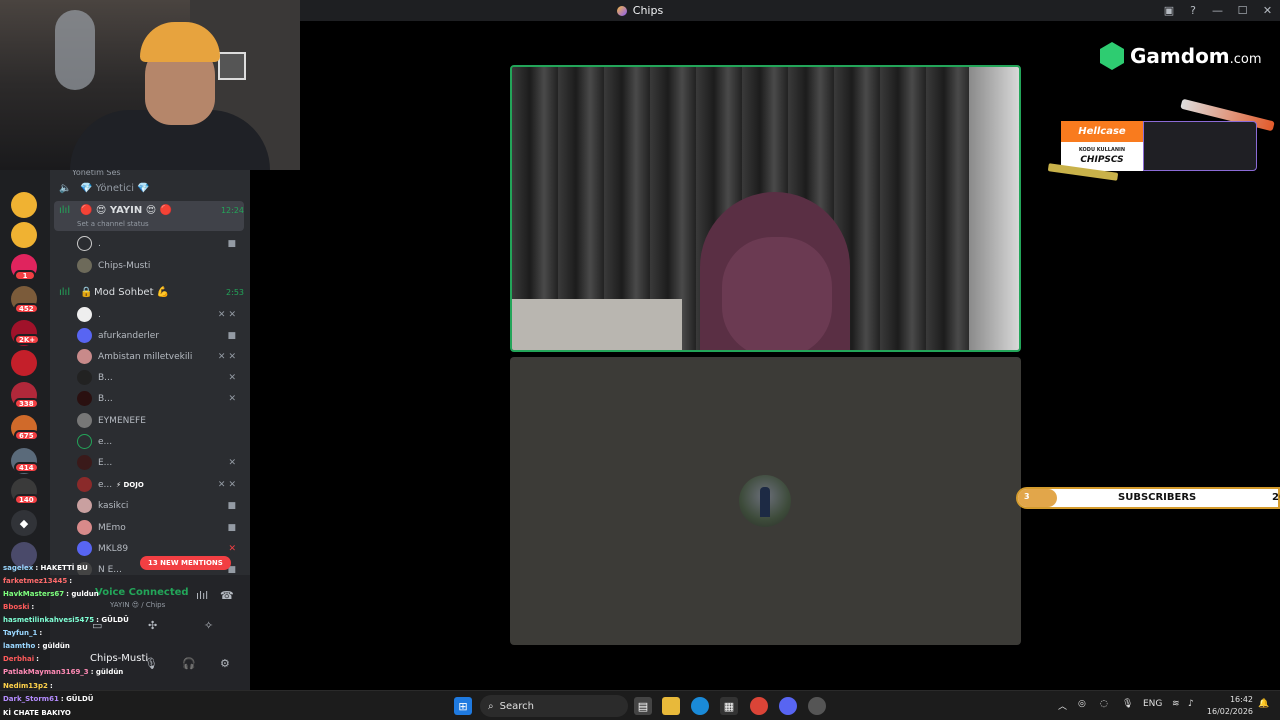 The image size is (1280, 720). What do you see at coordinates (554, 706) in the screenshot?
I see `taskbar-search: ⌕ Search` at bounding box center [554, 706].